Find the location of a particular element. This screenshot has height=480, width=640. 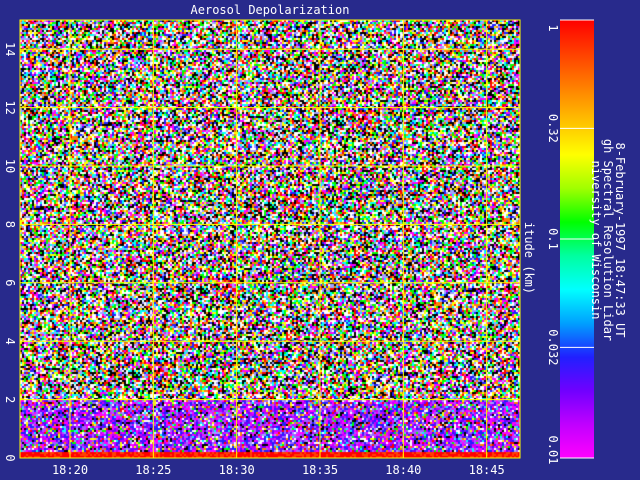

y-tick-label: 12 is located at coordinates (10, 107).